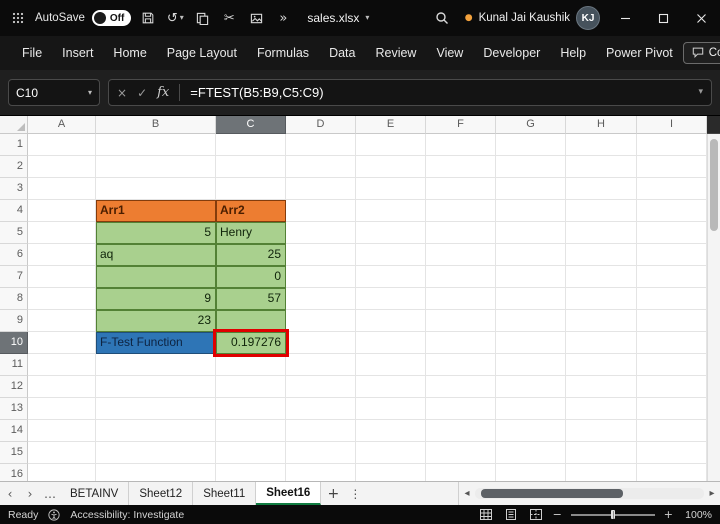 This screenshot has height=524, width=720. What do you see at coordinates (30, 493) in the screenshot?
I see `sheet-nav-right-icon: ›` at bounding box center [30, 493].